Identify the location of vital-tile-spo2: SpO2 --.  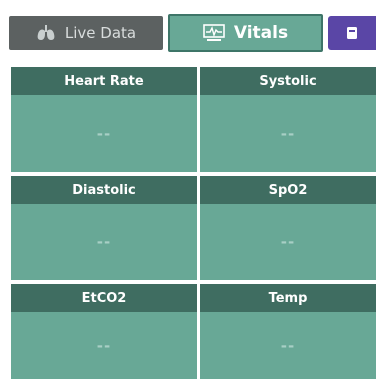
(288, 228).